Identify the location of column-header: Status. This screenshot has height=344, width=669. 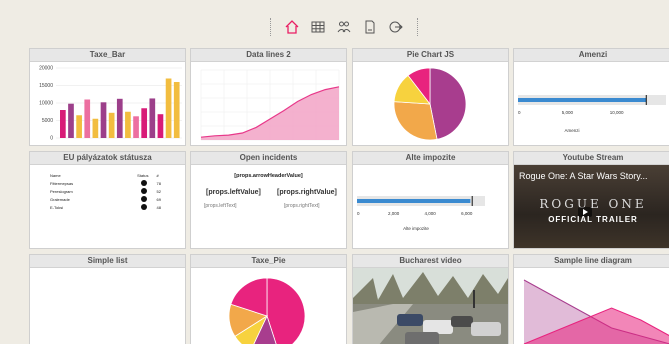
(143, 175).